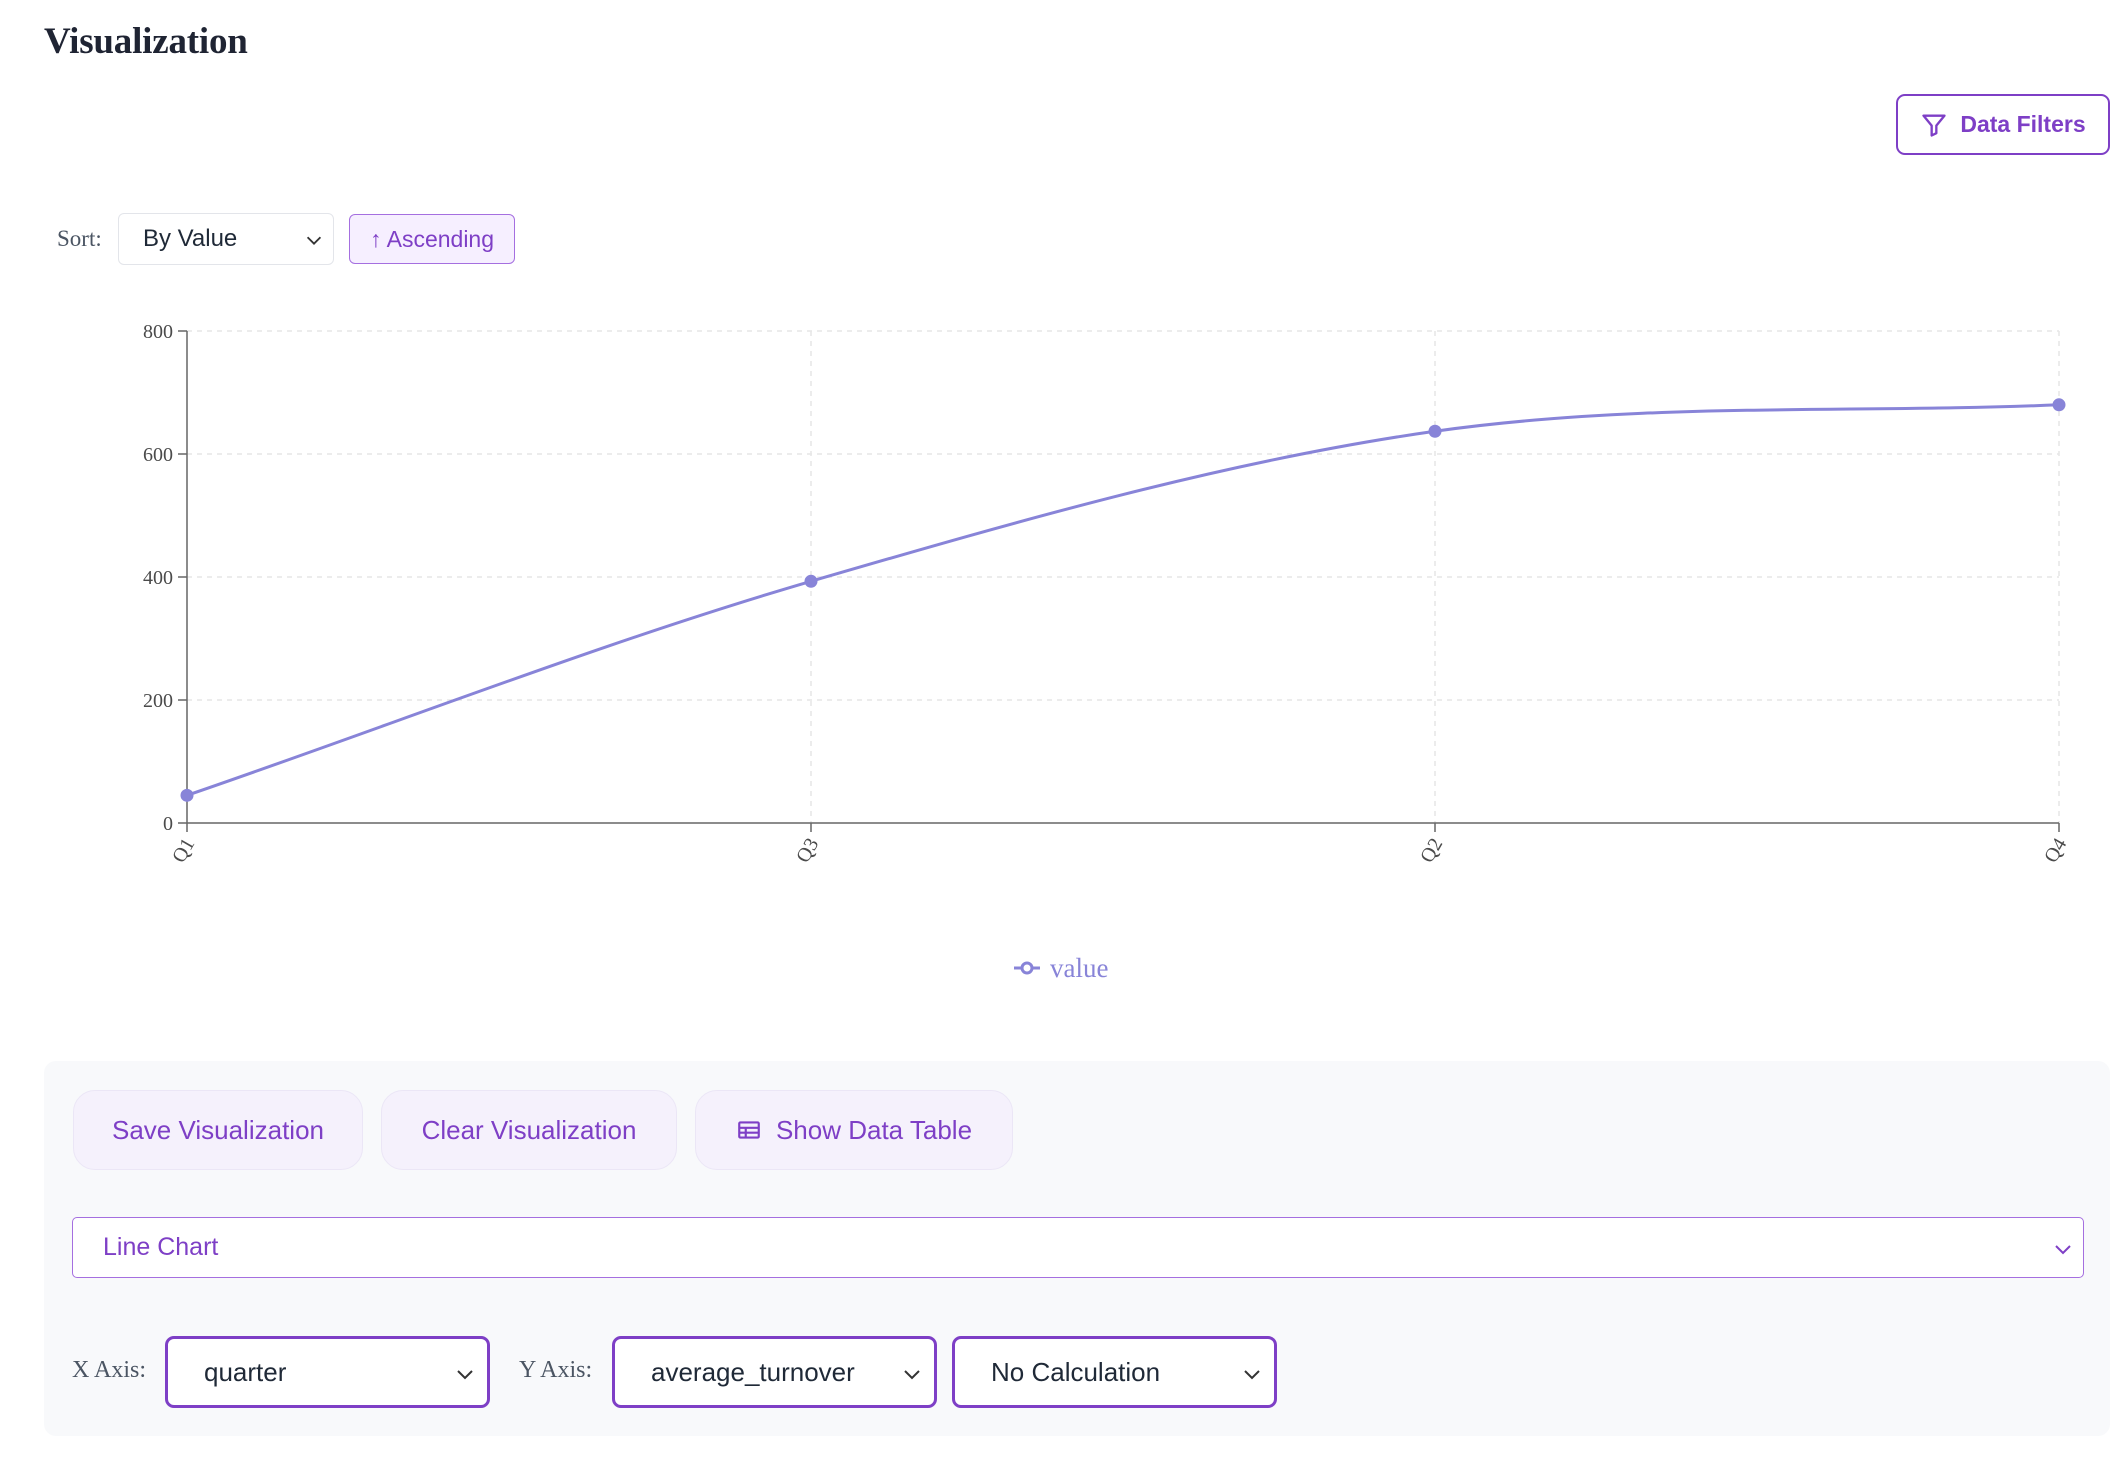 The height and width of the screenshot is (1458, 2126). I want to click on show-data-table-button: Show Data Table, so click(854, 1130).